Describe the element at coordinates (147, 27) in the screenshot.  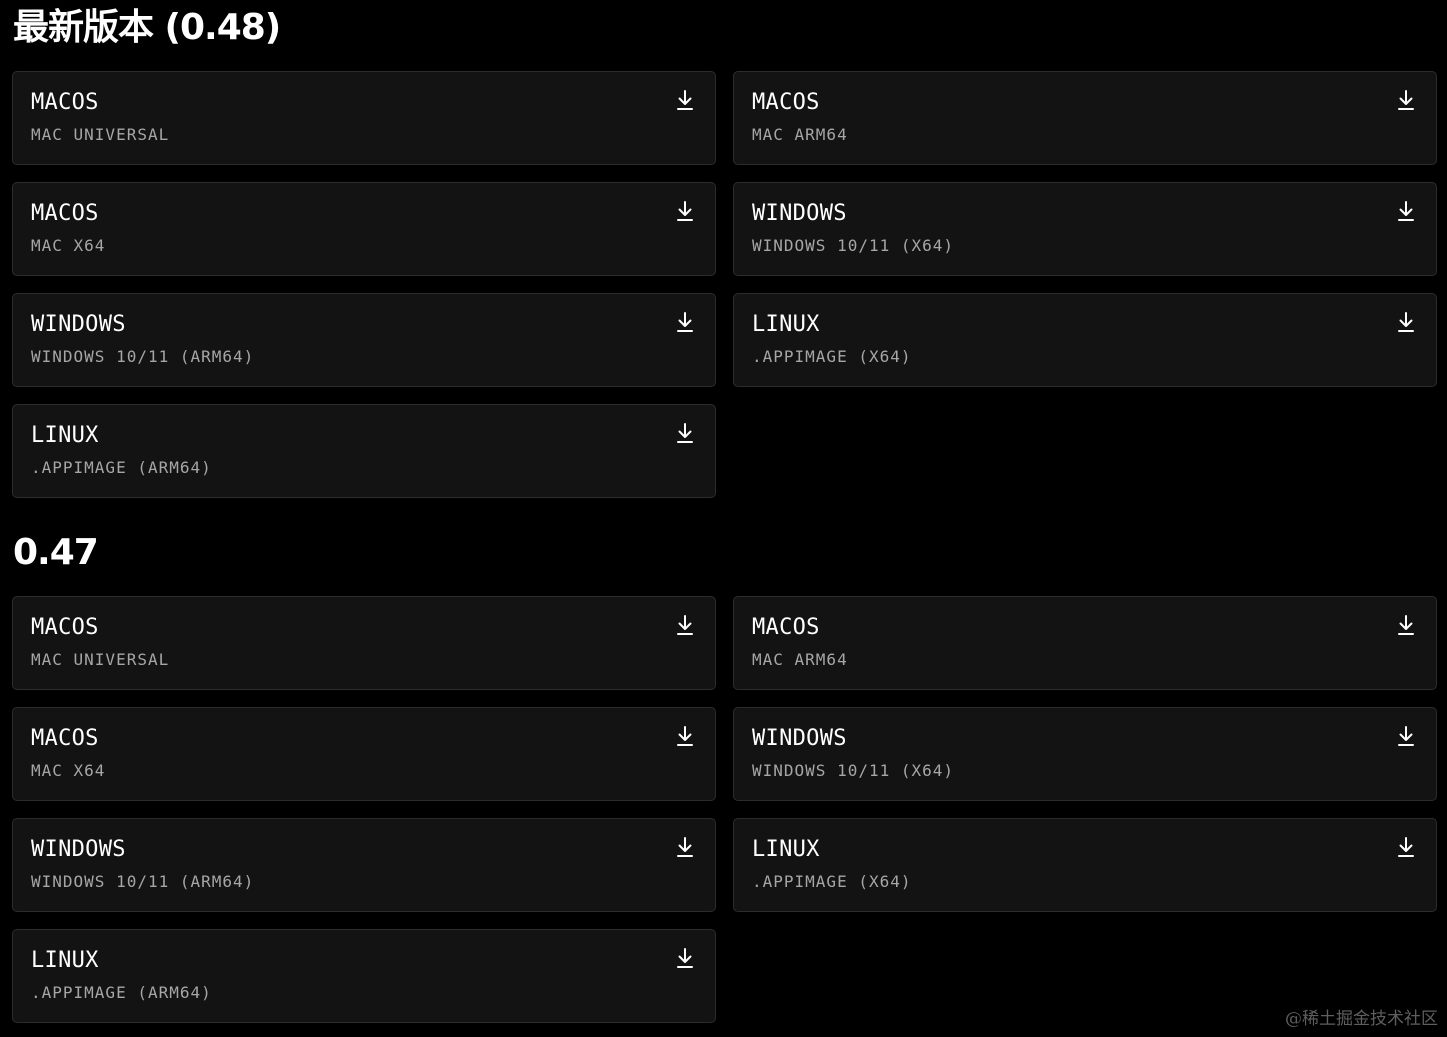
I see `section-title-latest: 最新版本 (0.48)` at that location.